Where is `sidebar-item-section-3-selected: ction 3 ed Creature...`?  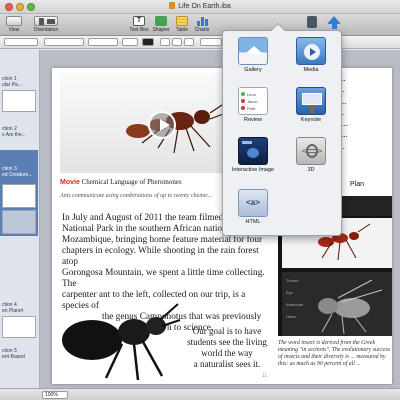 sidebar-item-section-3-selected: ction 3 ed Creature... is located at coordinates (19, 193).